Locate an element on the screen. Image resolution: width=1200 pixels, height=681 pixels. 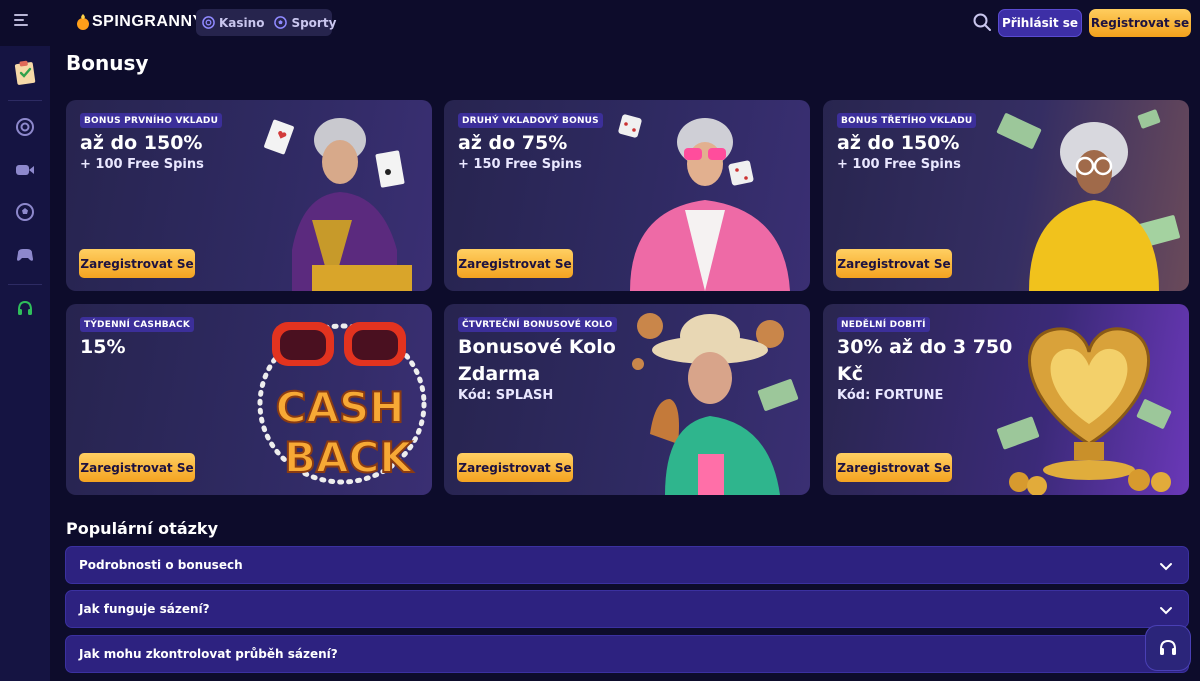
soccer-ball-icon is located at coordinates (281, 22).